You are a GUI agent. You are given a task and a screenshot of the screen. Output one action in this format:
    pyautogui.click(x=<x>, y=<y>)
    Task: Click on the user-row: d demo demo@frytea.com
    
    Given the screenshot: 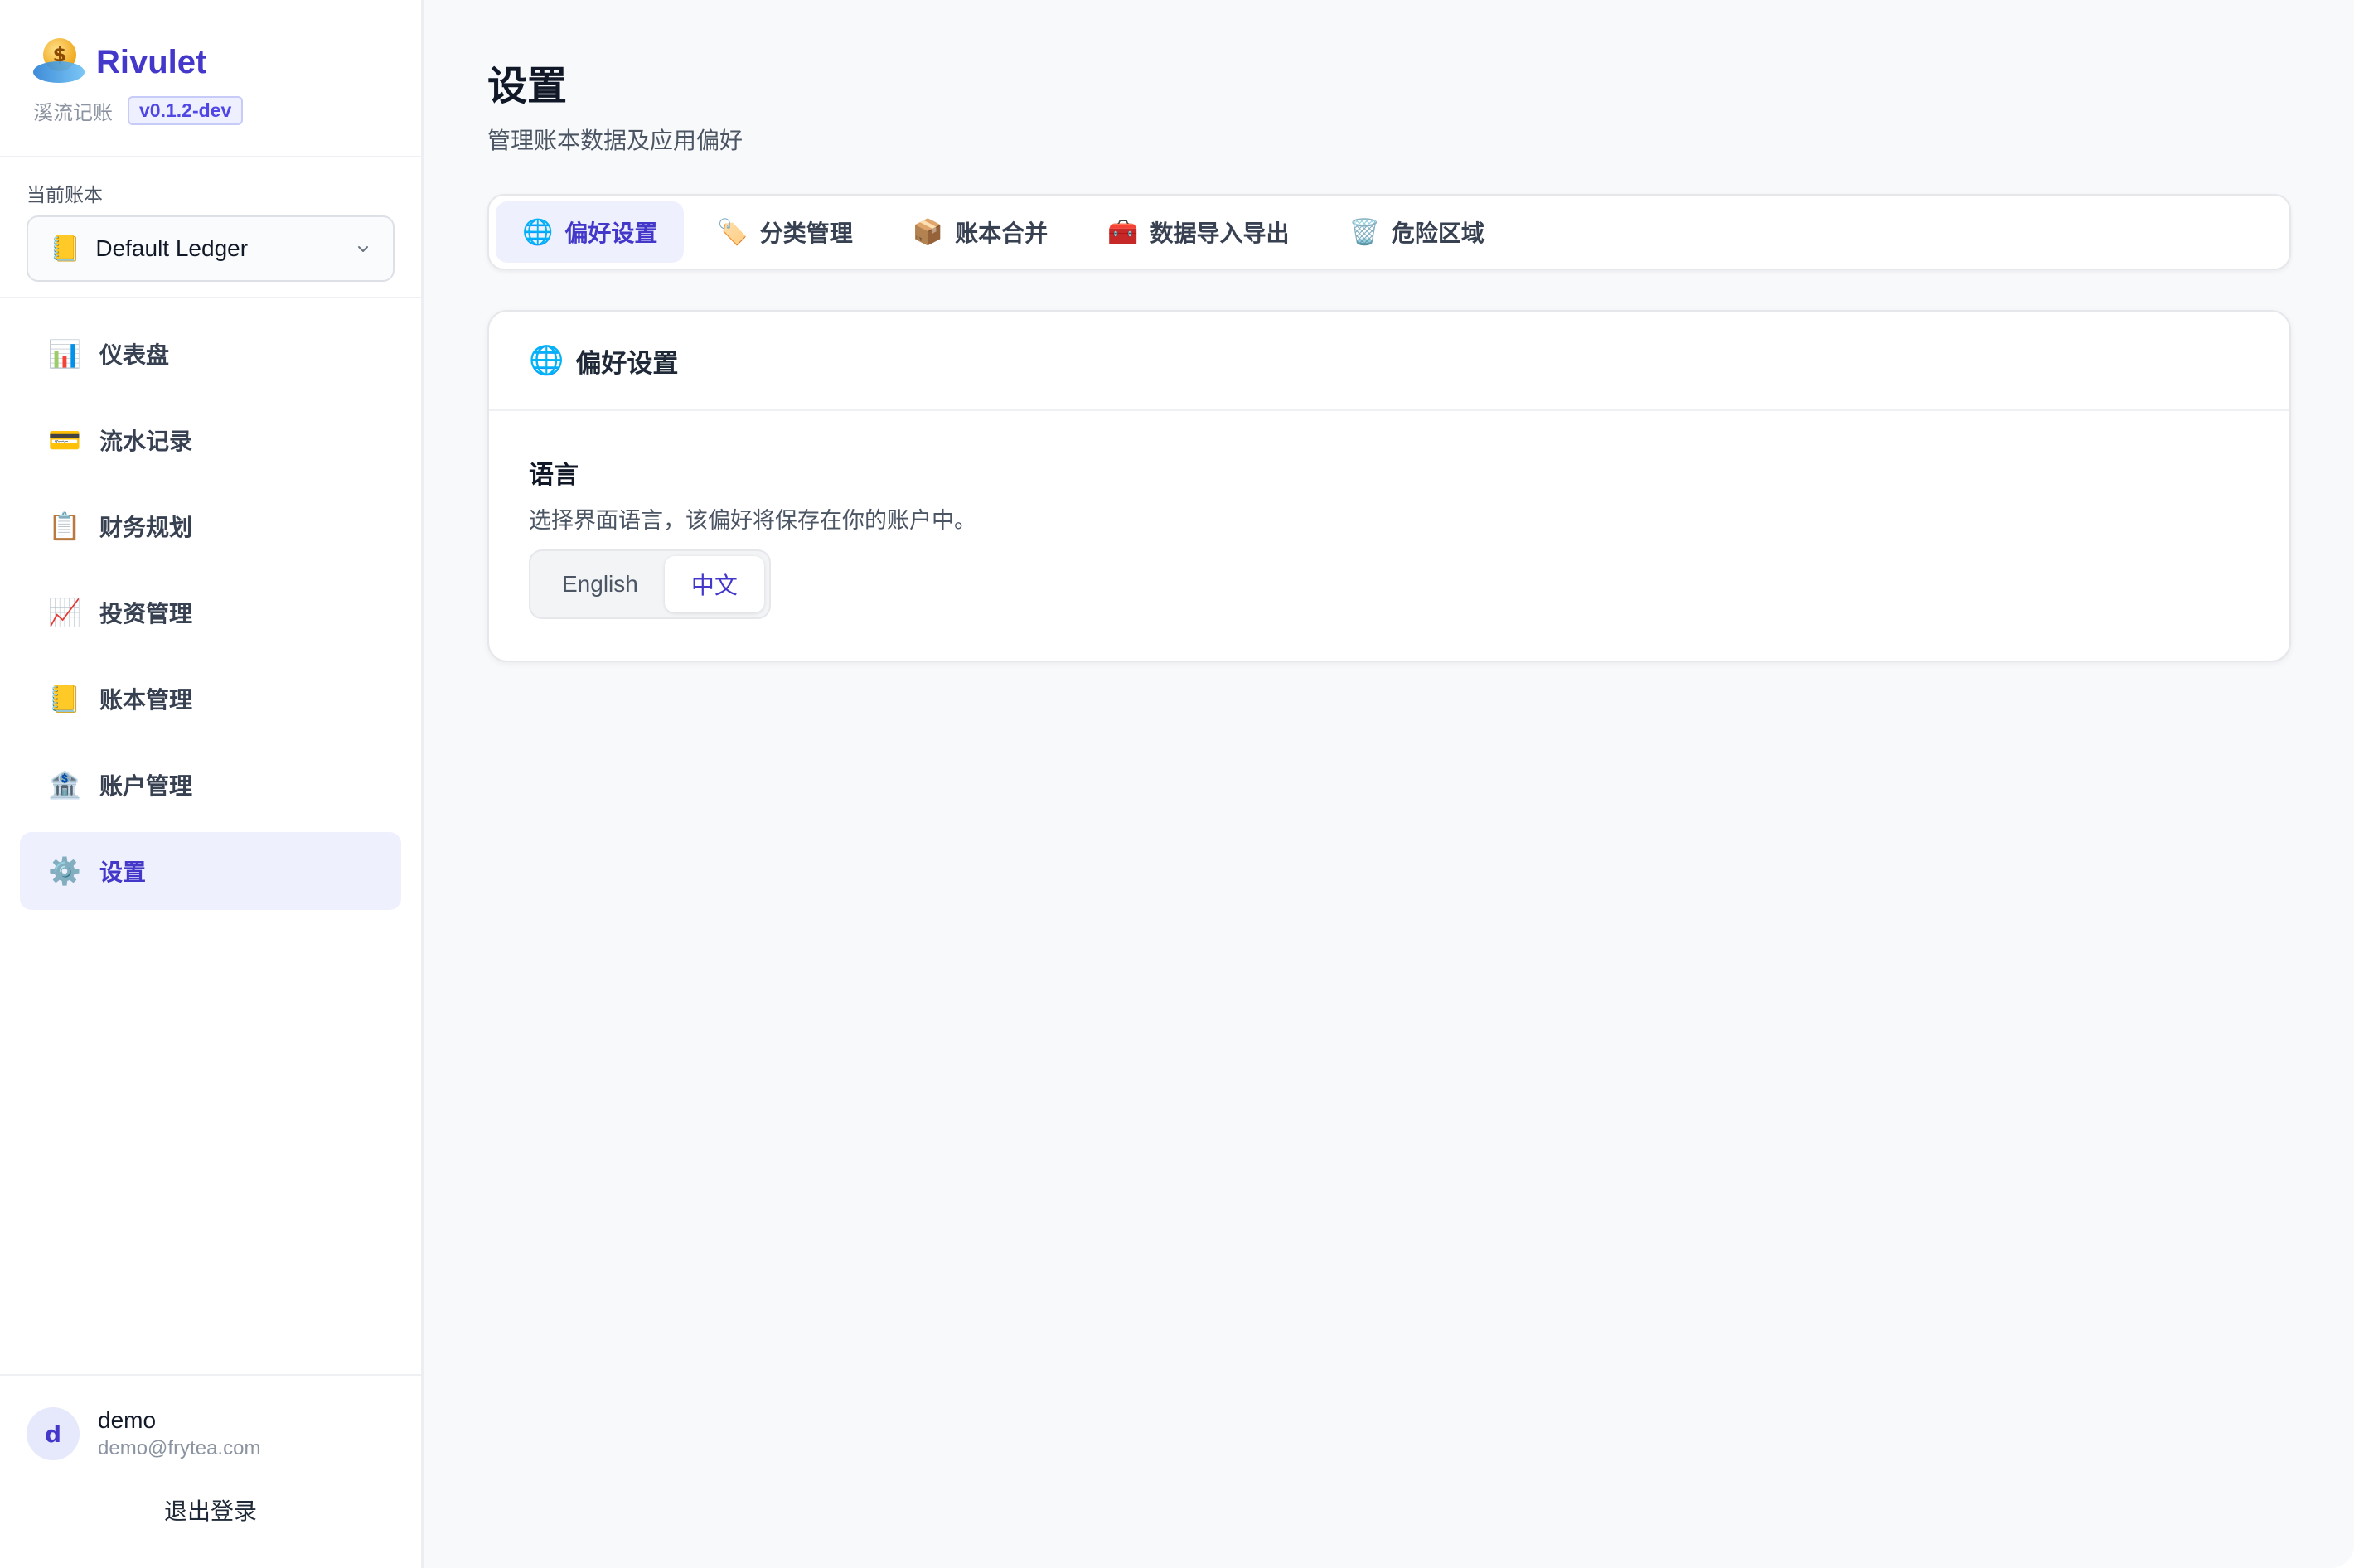 What is the action you would take?
    pyautogui.click(x=211, y=1433)
    